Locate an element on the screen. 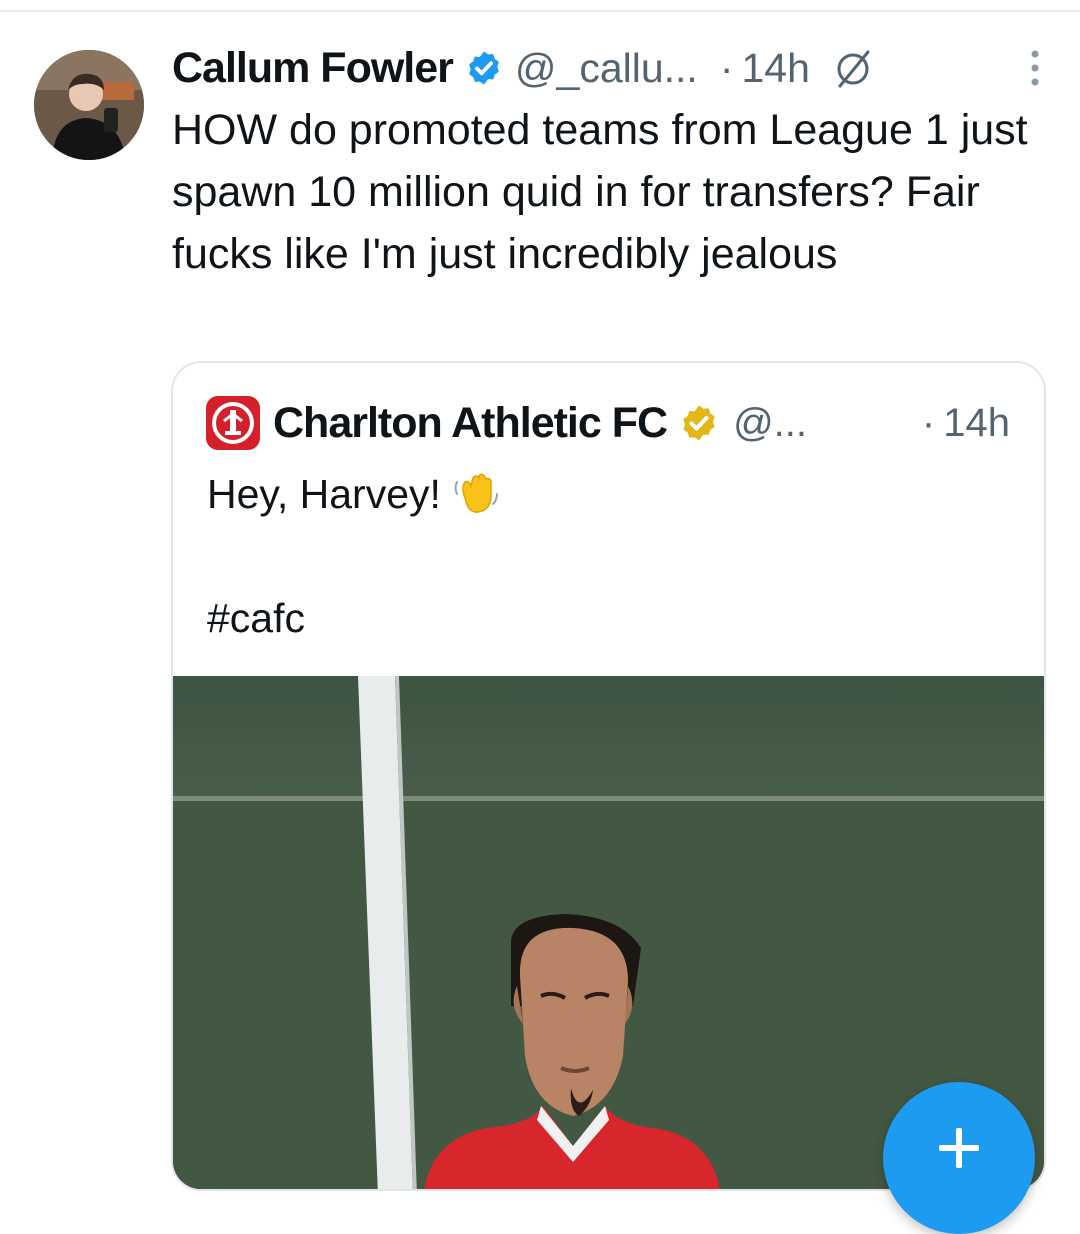 The height and width of the screenshot is (1234, 1080). quoted-author-name: Charlton Athletic FC is located at coordinates (470, 423).